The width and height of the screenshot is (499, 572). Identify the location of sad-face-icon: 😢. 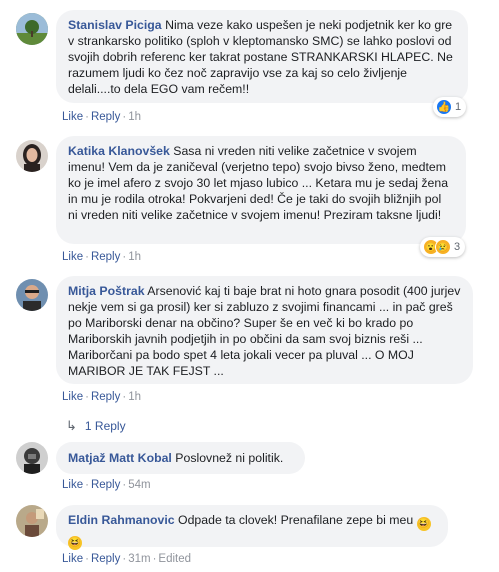
(443, 247).